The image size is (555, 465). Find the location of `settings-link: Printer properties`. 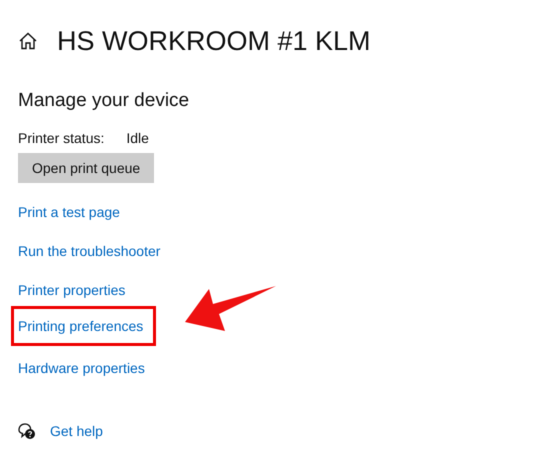

settings-link: Printer properties is located at coordinates (72, 290).